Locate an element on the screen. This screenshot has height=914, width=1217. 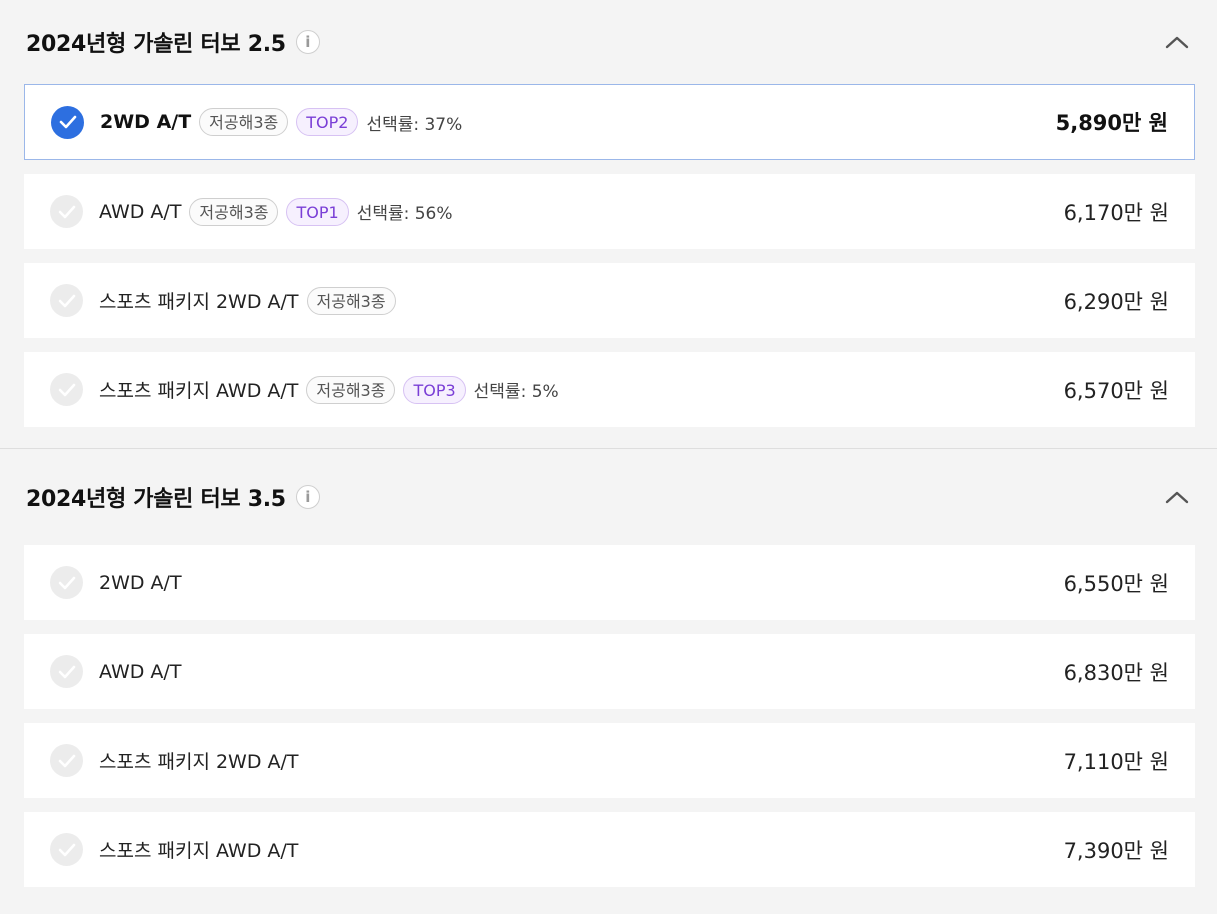
trim-row: 스포츠 패키지 AWD A/T 7,390만 원 is located at coordinates (609, 849).